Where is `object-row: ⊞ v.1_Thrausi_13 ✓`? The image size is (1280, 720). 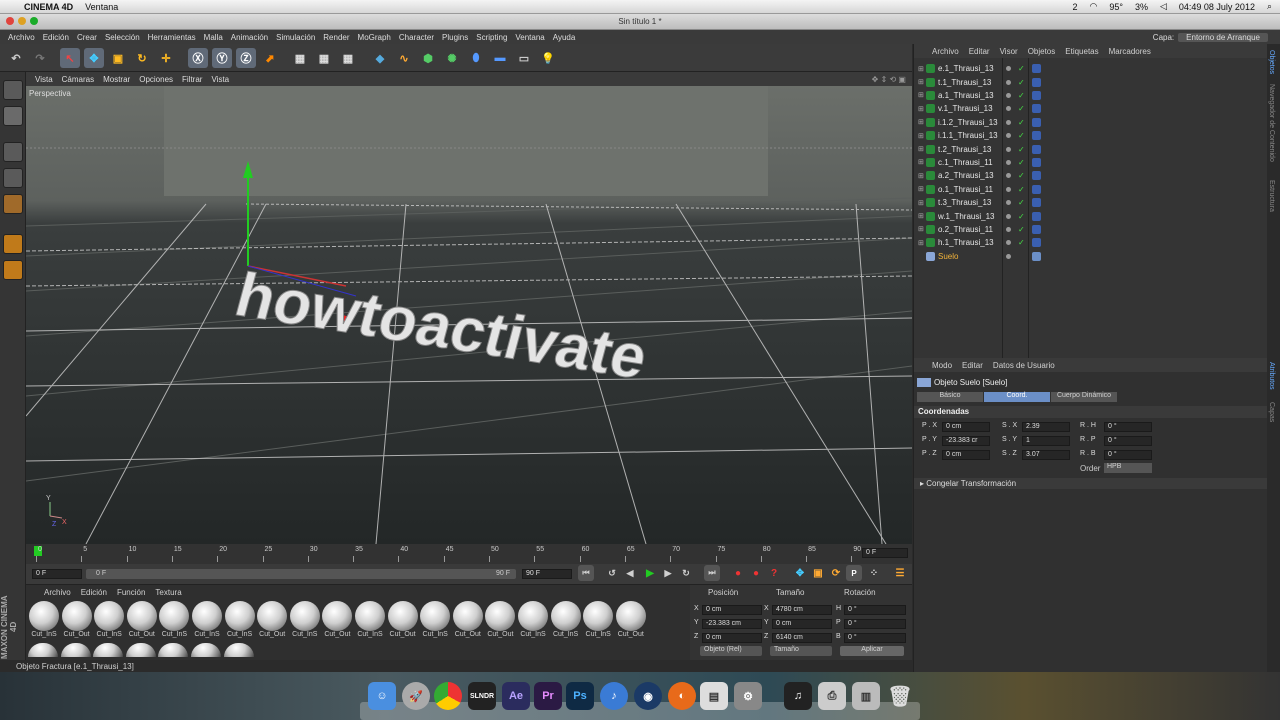
object-row: ⊞ v.1_Thrausi_13 ✓ is located at coordinates (1091, 108).